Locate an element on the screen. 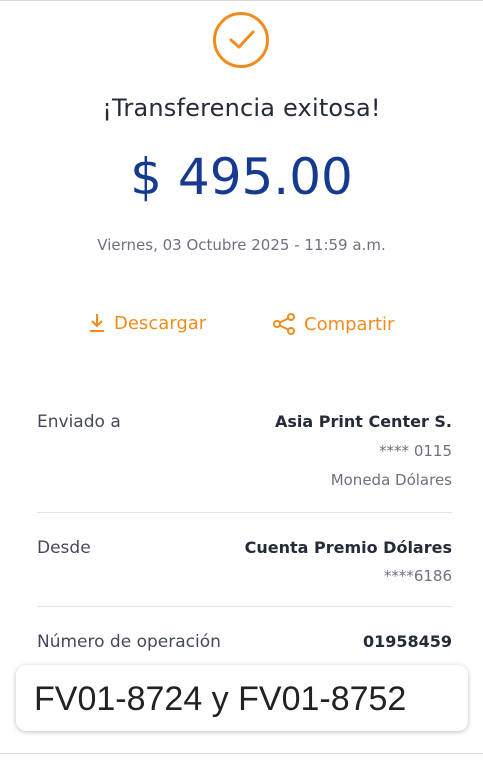 The width and height of the screenshot is (483, 762). share-icon is located at coordinates (284, 324).